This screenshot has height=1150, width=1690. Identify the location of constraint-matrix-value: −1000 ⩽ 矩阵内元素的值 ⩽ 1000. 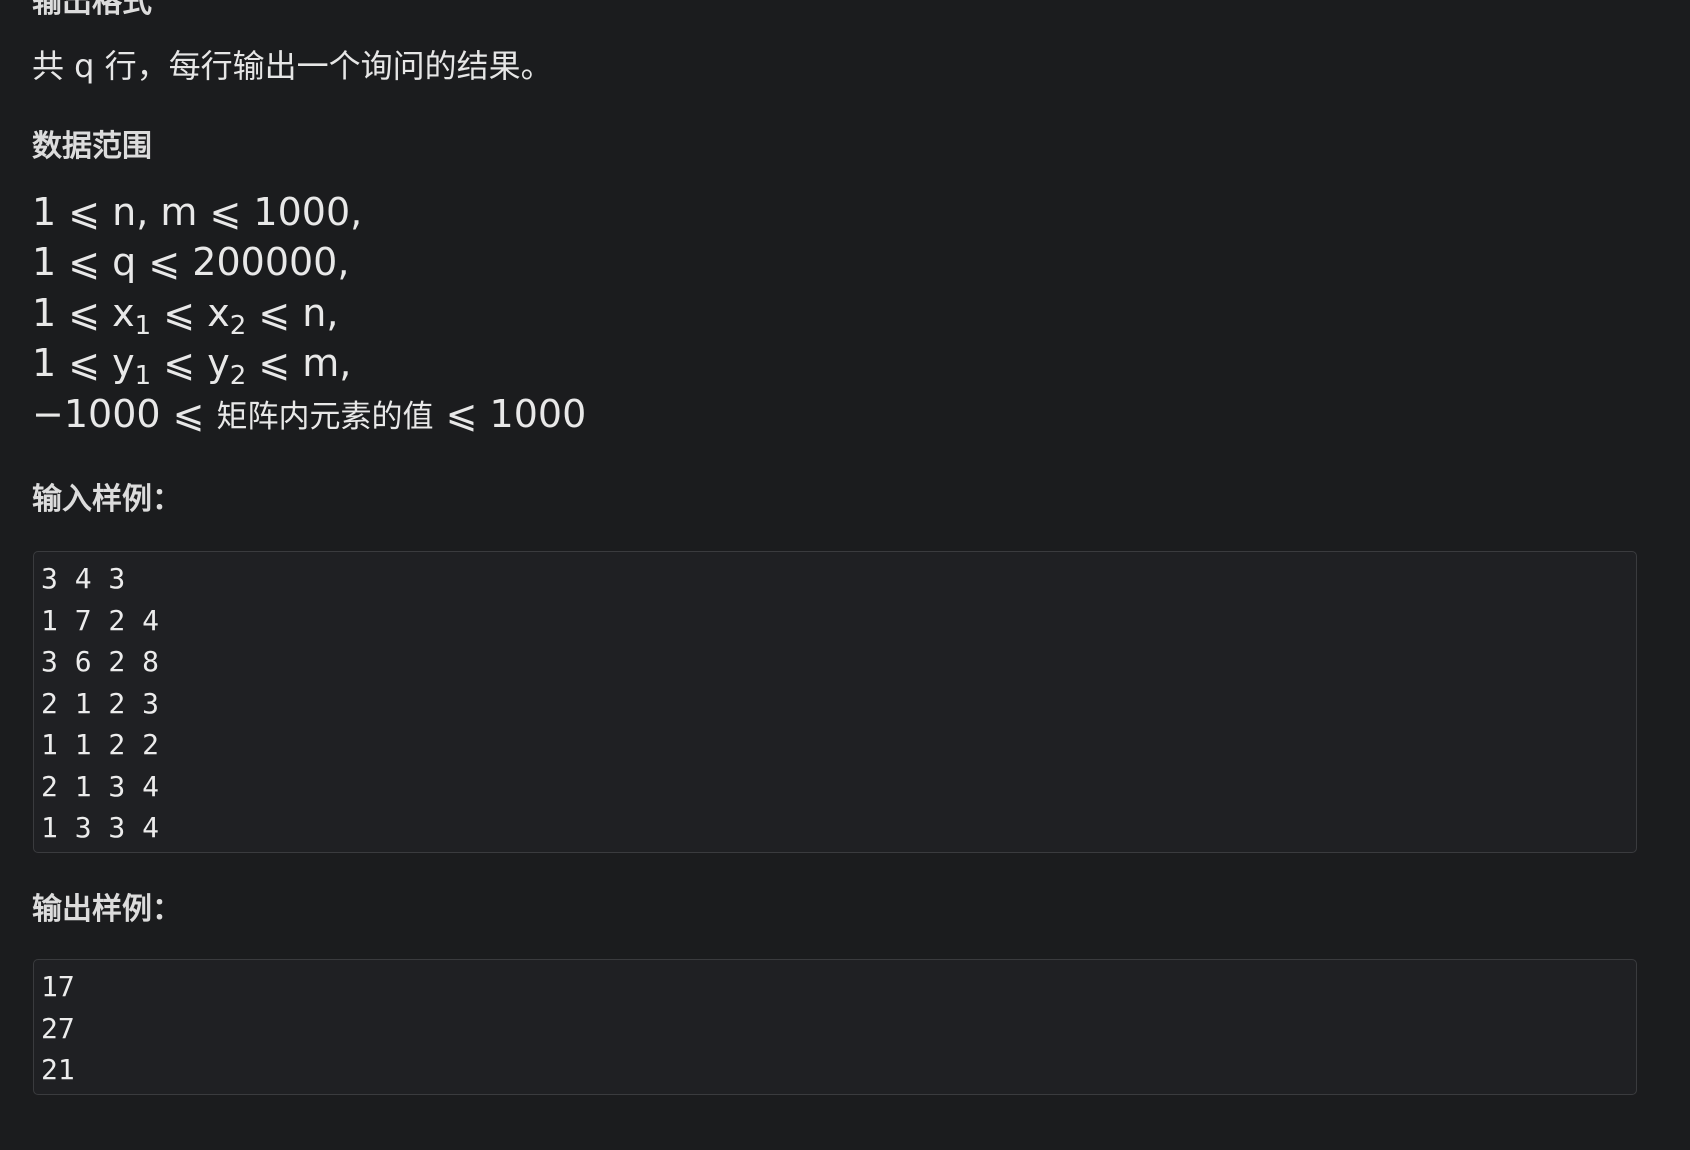
(309, 414).